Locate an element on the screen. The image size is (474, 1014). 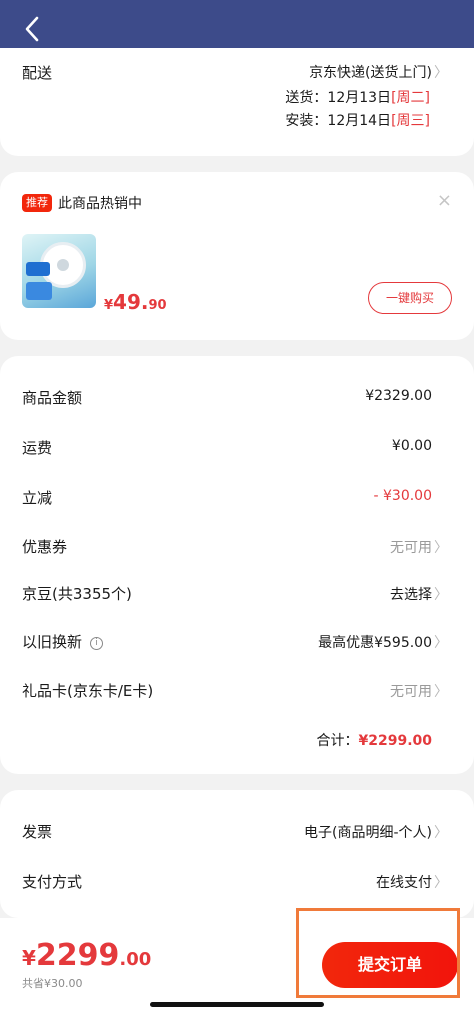
delivery-method: 京东快递(送货上门) is located at coordinates (370, 72).